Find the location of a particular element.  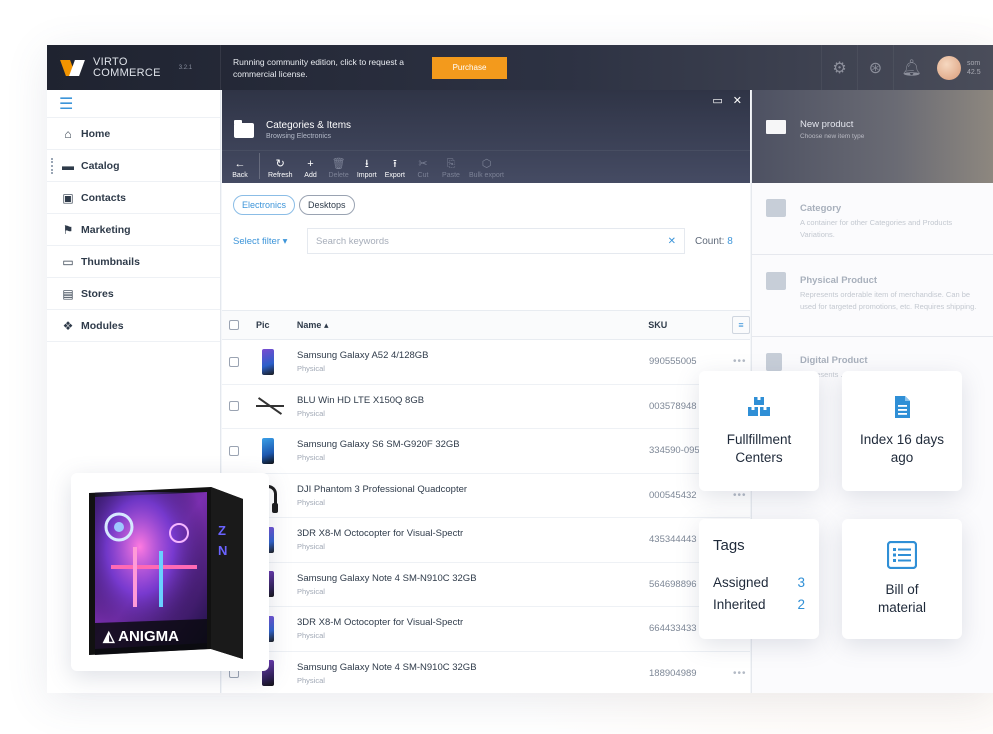

plus-icon: + is located at coordinates (310, 164).